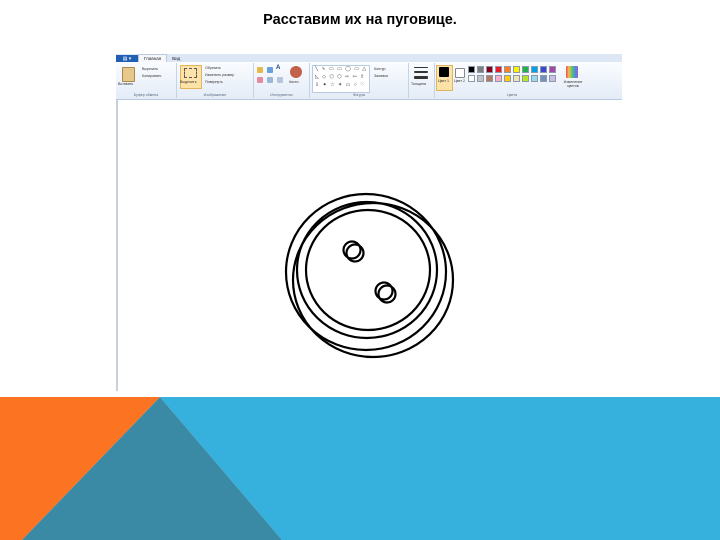  I want to click on shapes-icons-row3: ⇩ ✦ ☆ ✶ ▭ ○ ♡, so click(340, 85).